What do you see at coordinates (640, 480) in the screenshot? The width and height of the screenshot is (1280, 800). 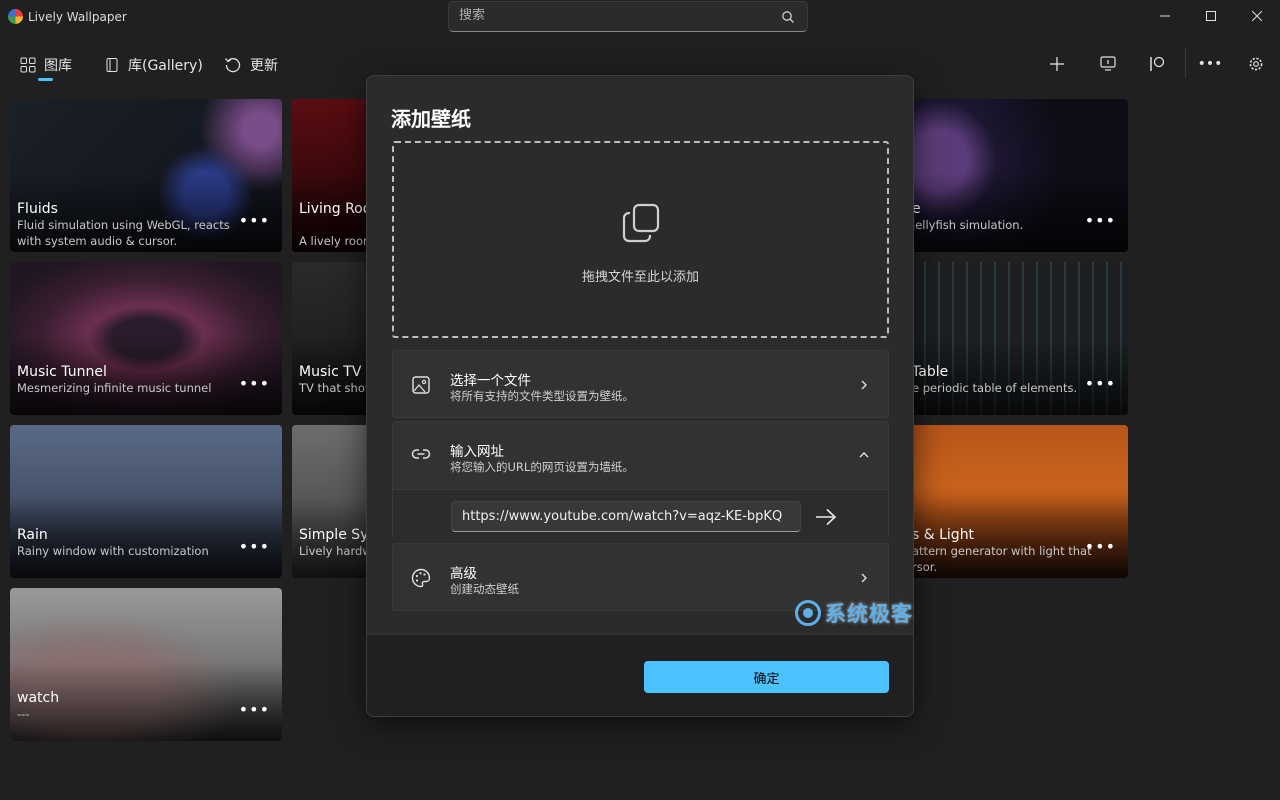 I see `enter-url-option: 输入网址 将您输入的URL的网页设置为墙纸。` at bounding box center [640, 480].